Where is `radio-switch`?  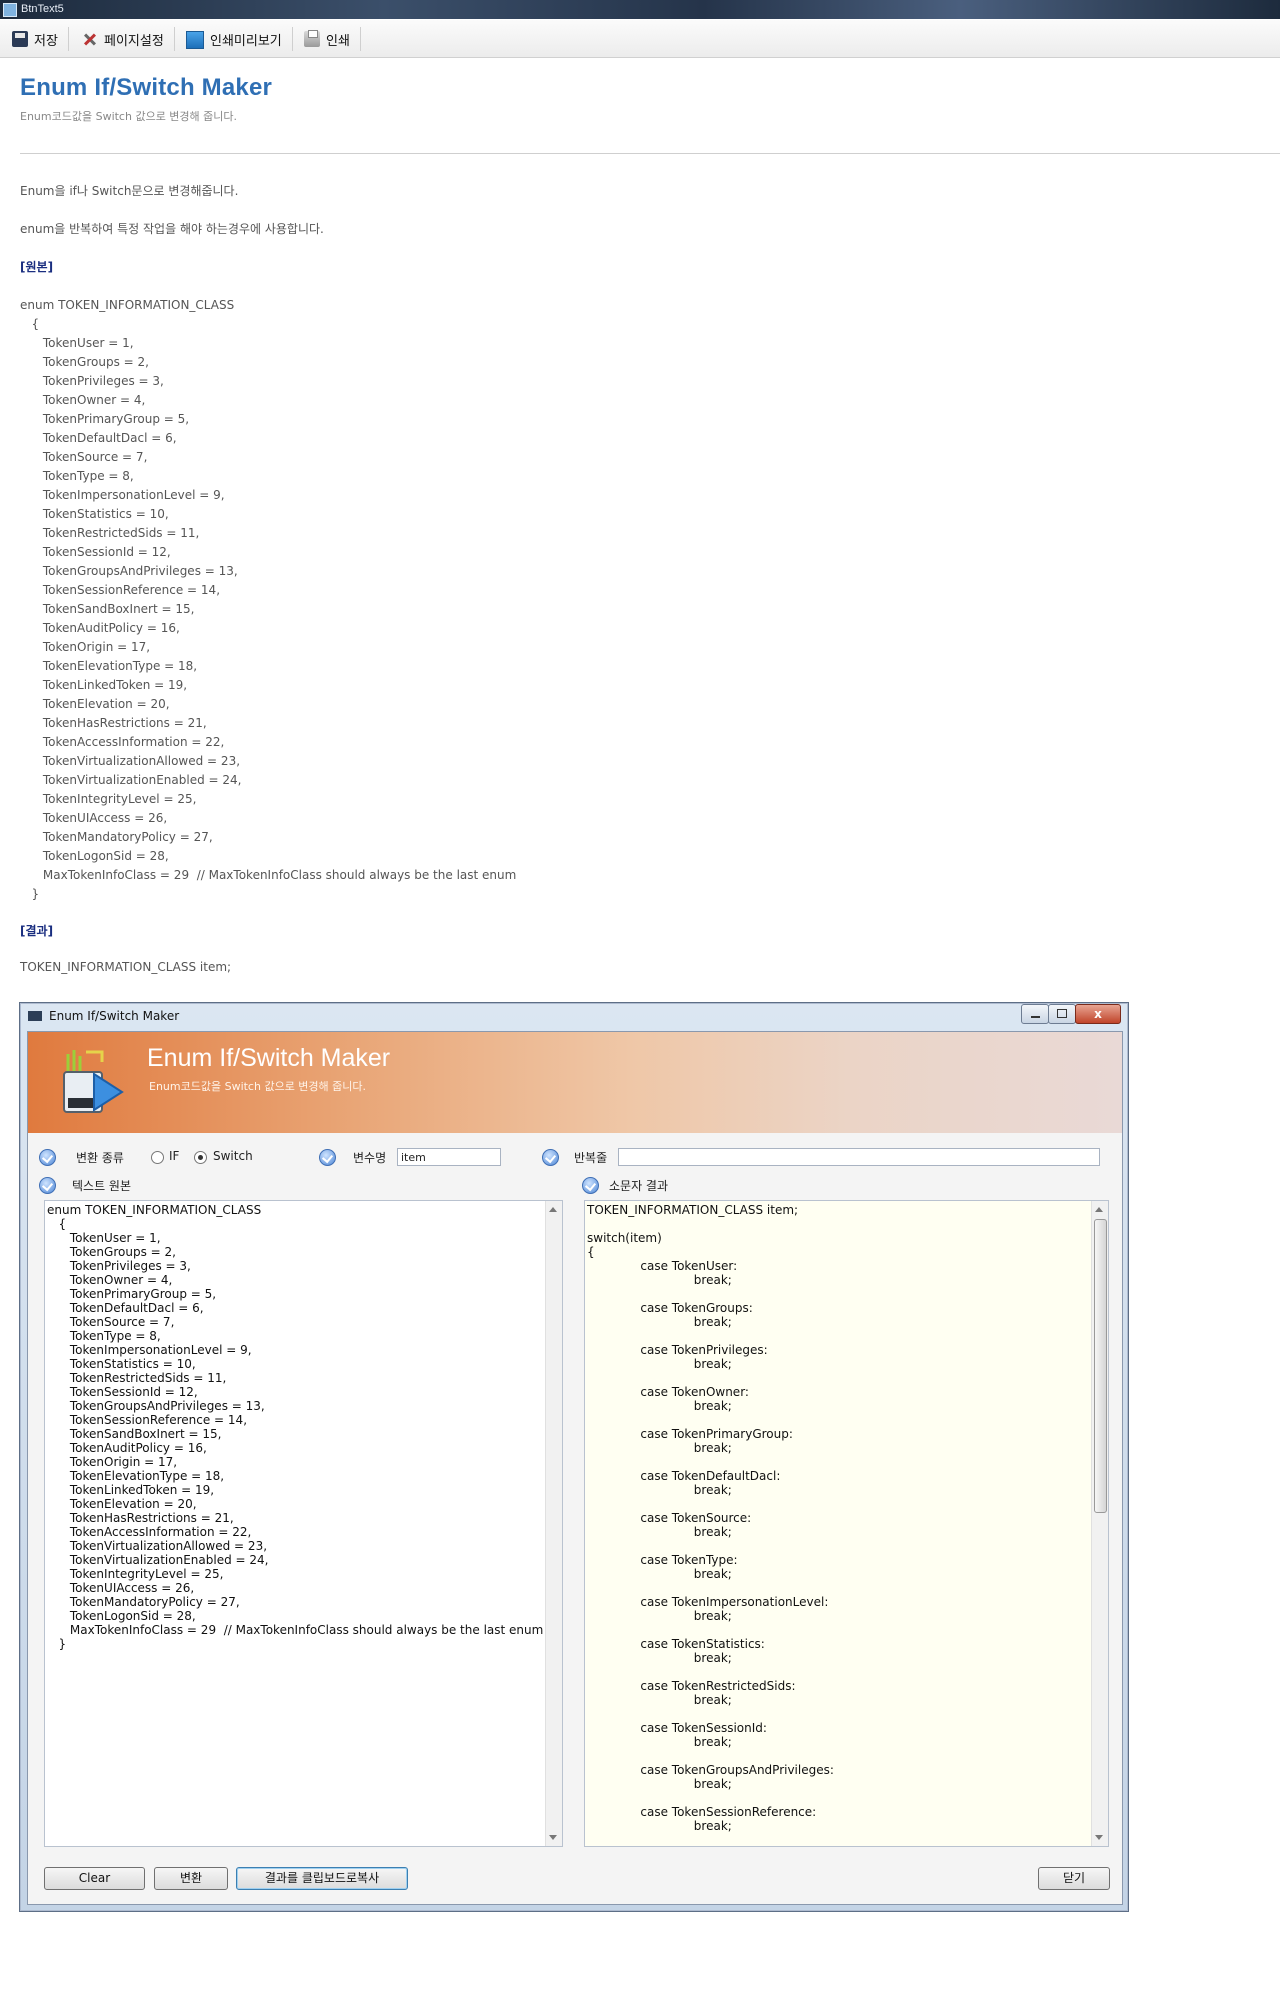 radio-switch is located at coordinates (200, 1157).